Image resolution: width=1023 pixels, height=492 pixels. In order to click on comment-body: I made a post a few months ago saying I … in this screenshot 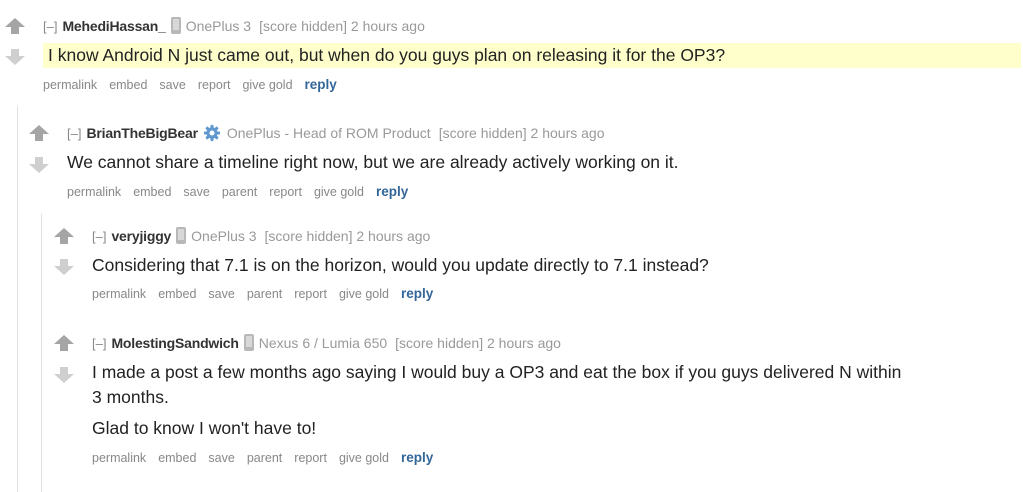, I will do `click(496, 400)`.